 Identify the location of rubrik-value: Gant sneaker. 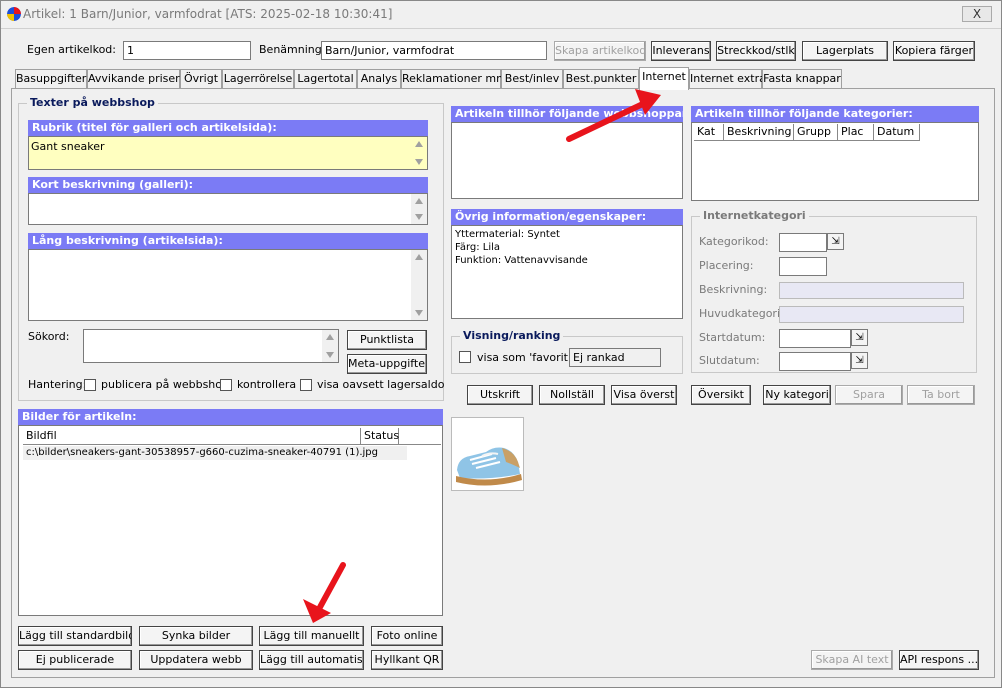
(68, 146).